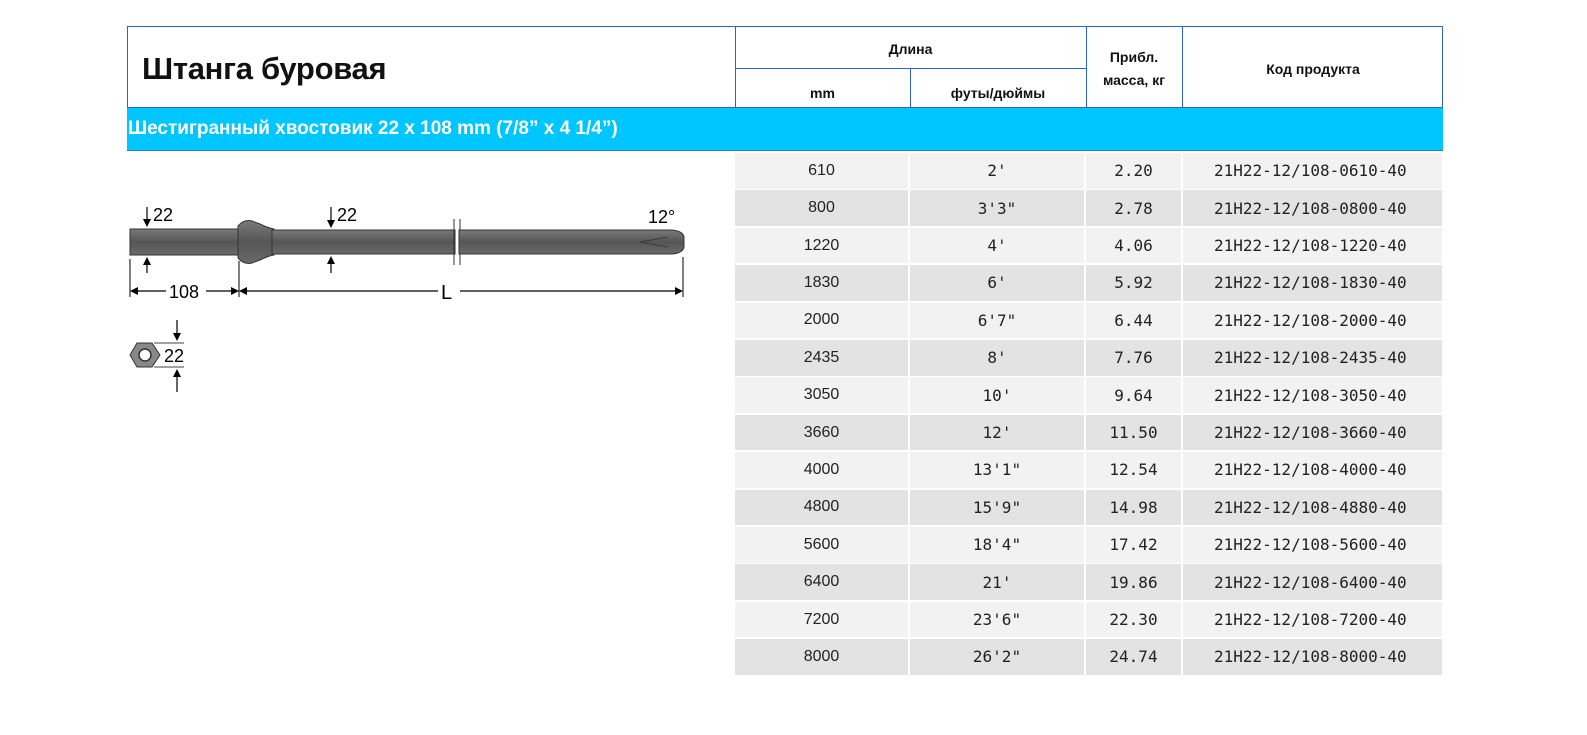  I want to click on cell-code: 21H22-12/108-1220-40, so click(1312, 245).